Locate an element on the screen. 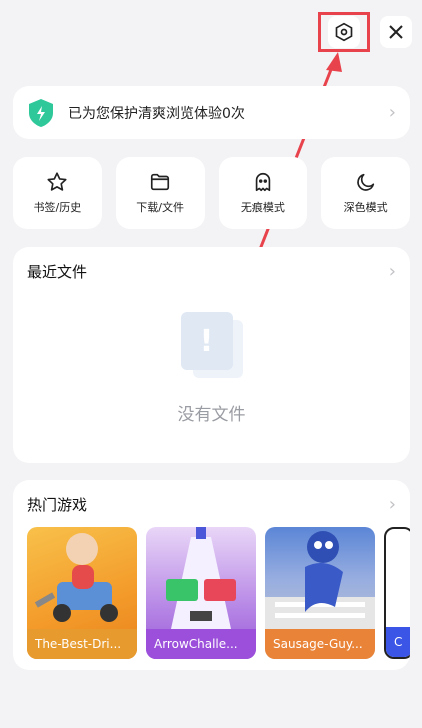 Image resolution: width=422 pixels, height=728 pixels. quick-item-label: 无痕模式 is located at coordinates (262, 207).